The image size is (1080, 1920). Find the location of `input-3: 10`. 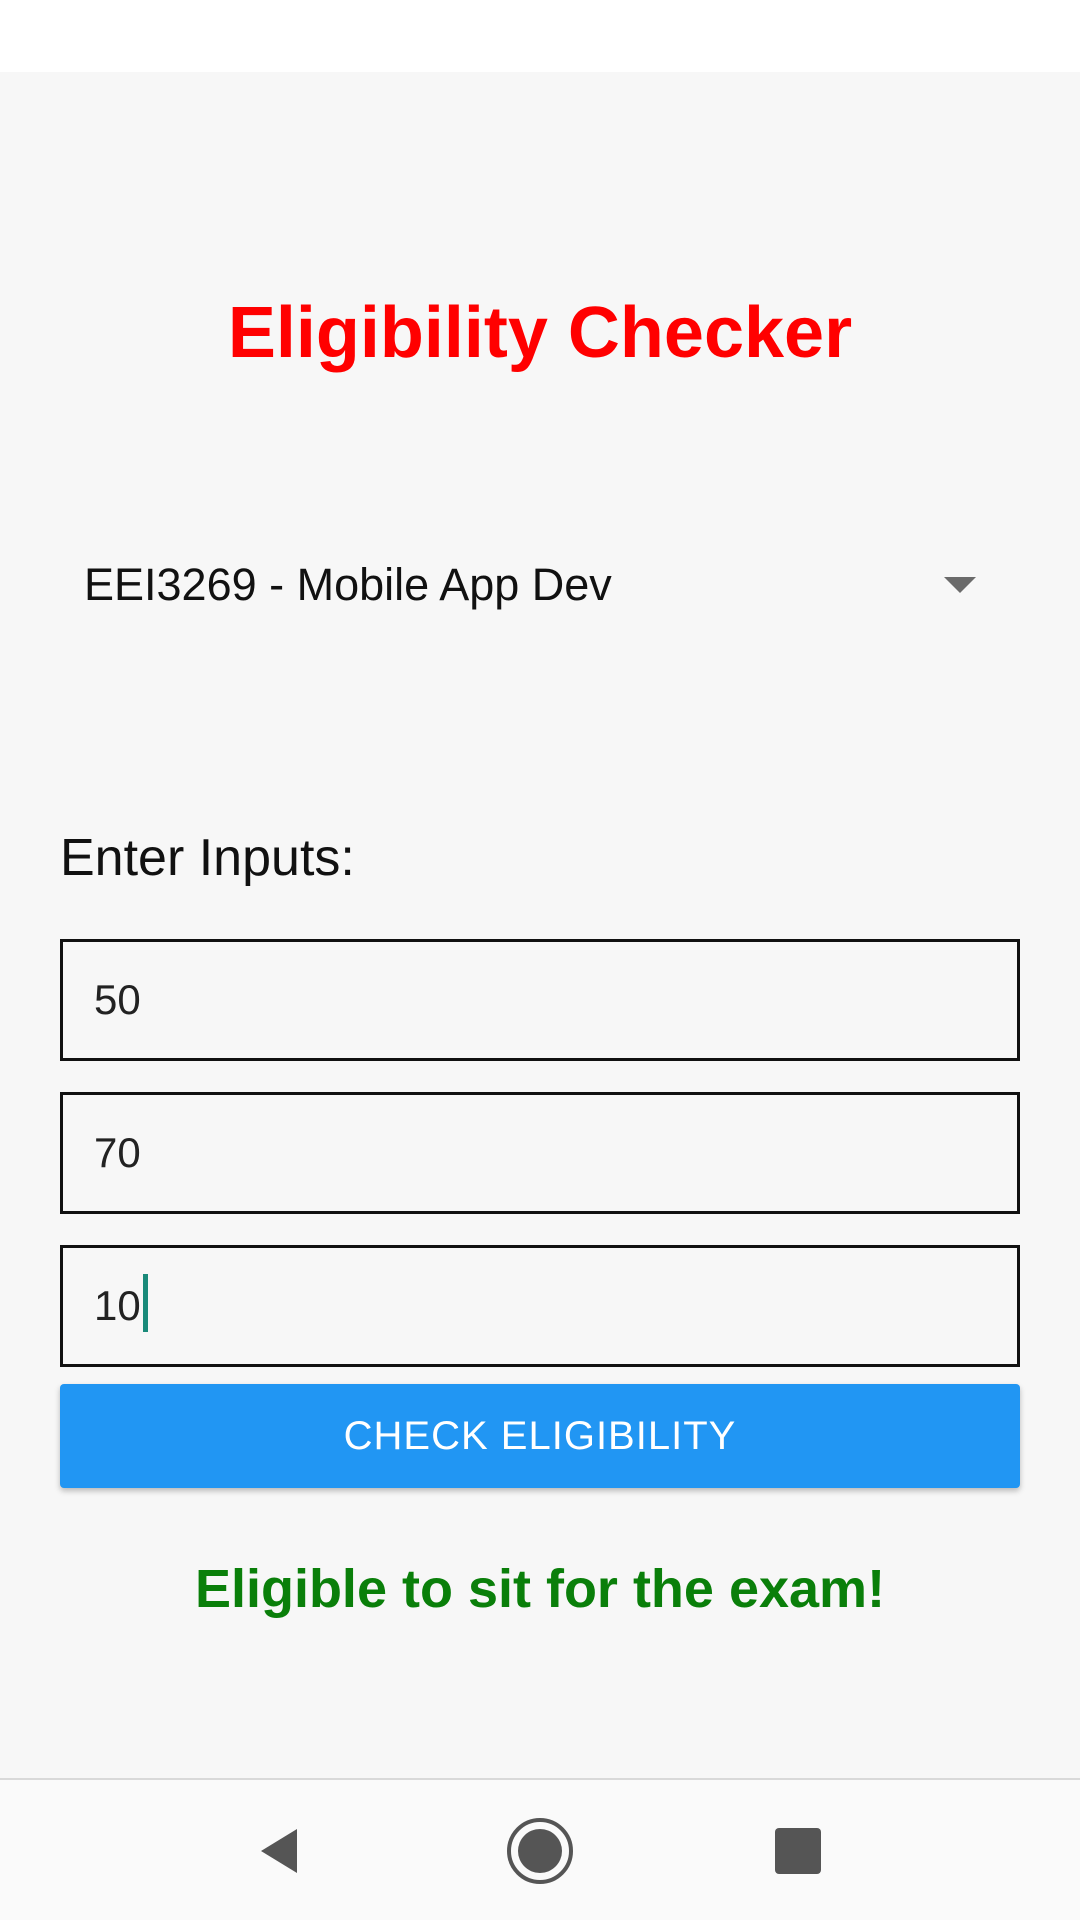

input-3: 10 is located at coordinates (117, 1306).